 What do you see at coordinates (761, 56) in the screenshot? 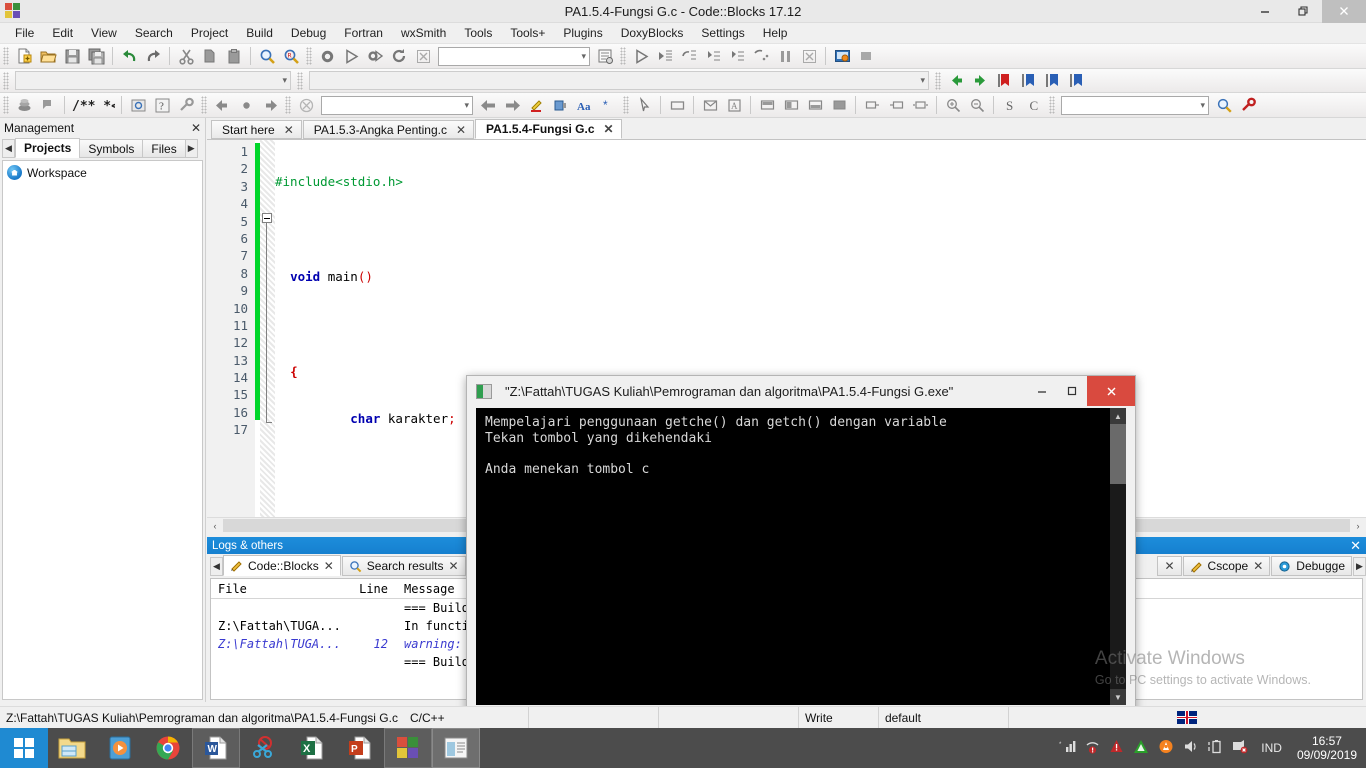
I see `next-instruction-icon` at bounding box center [761, 56].